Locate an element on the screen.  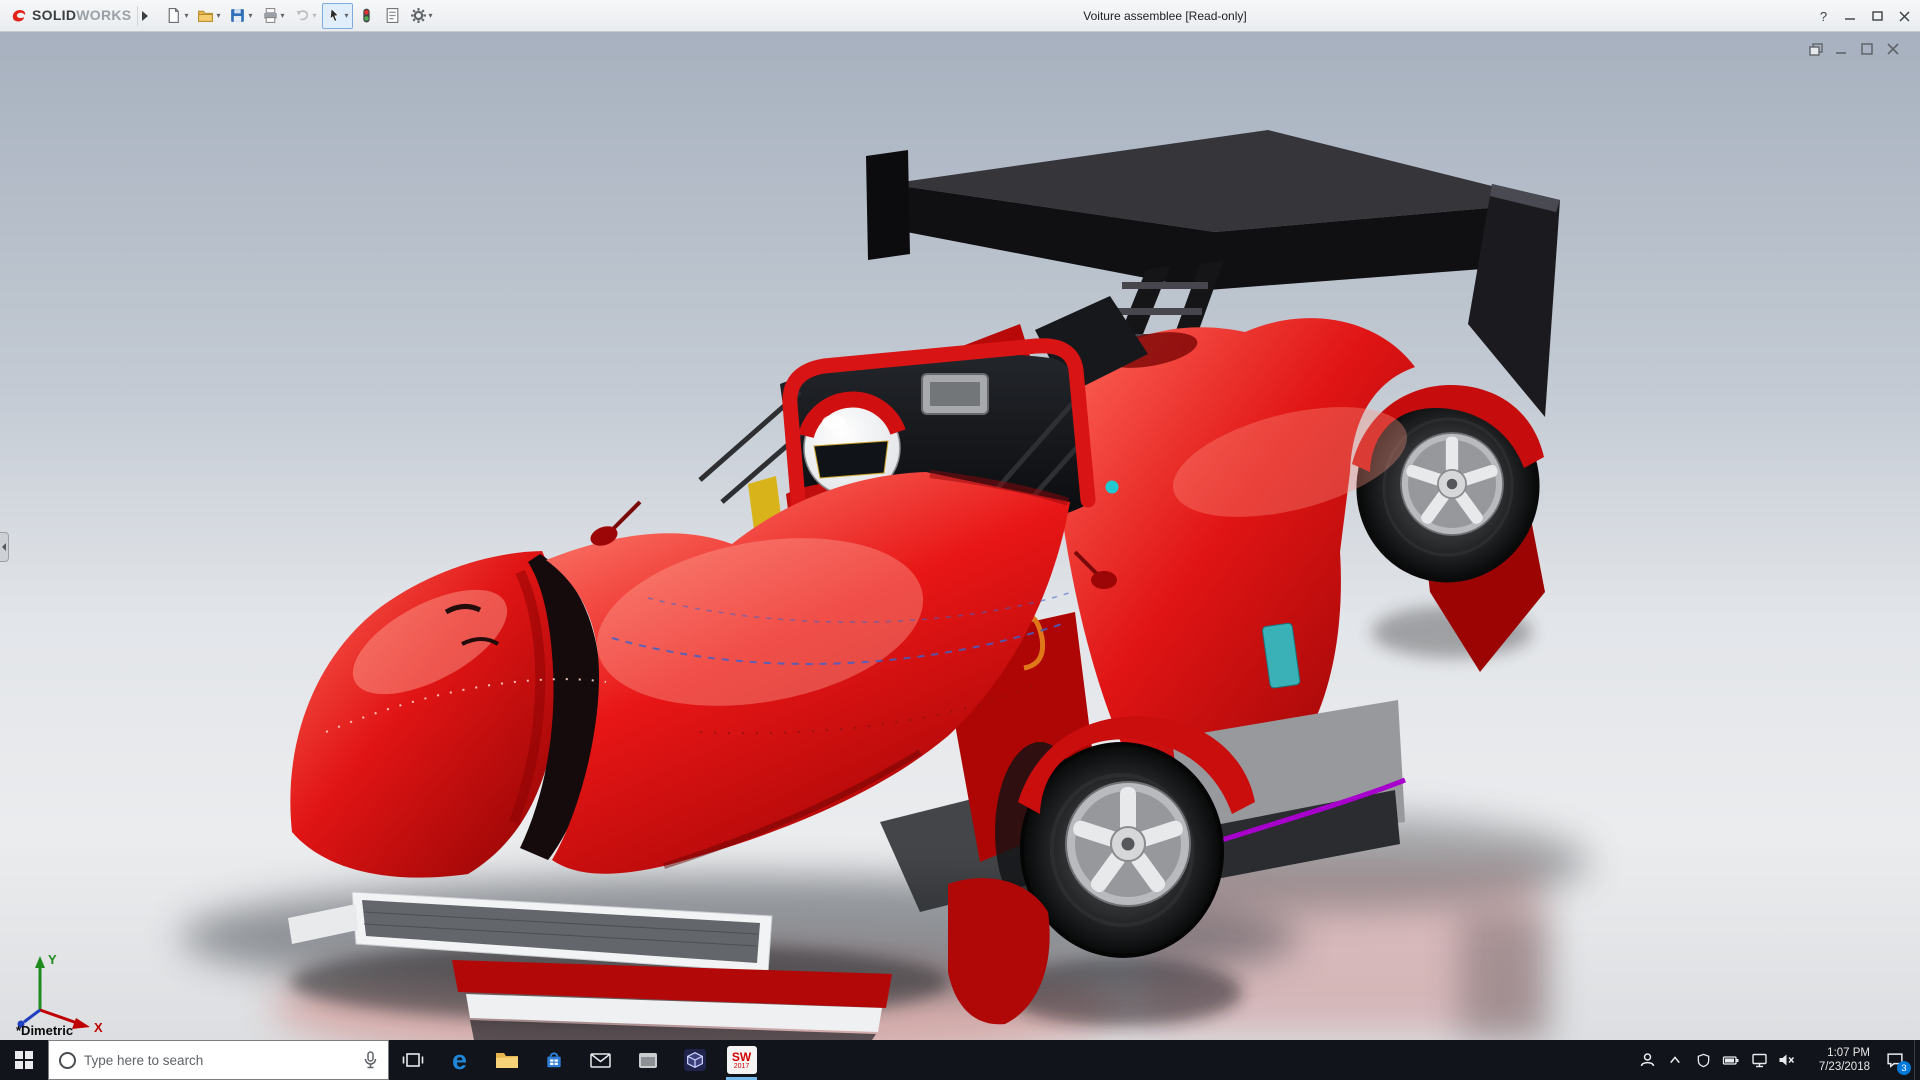
search-input is located at coordinates (219, 1060).